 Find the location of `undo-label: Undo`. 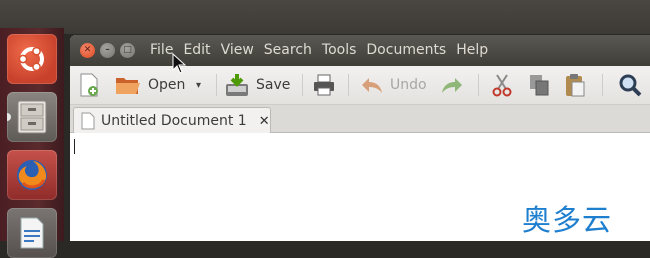

undo-label: Undo is located at coordinates (408, 85).